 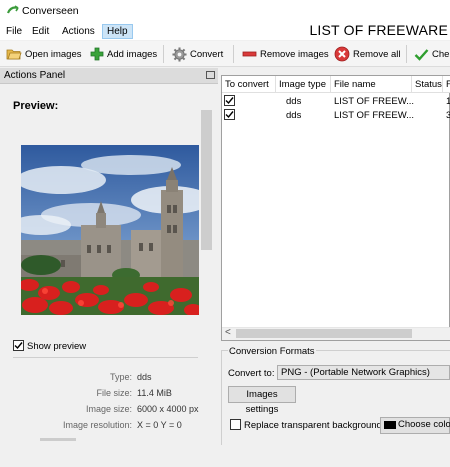 What do you see at coordinates (97, 54) in the screenshot?
I see `plus-icon` at bounding box center [97, 54].